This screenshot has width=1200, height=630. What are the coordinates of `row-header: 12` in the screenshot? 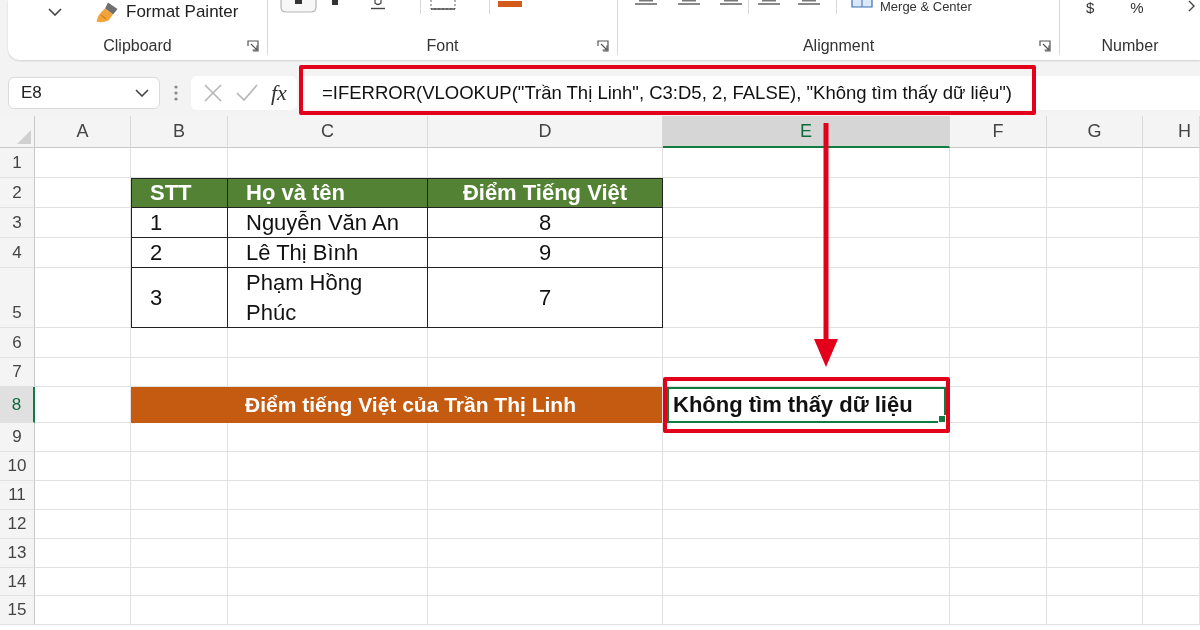 It's located at (17, 524).